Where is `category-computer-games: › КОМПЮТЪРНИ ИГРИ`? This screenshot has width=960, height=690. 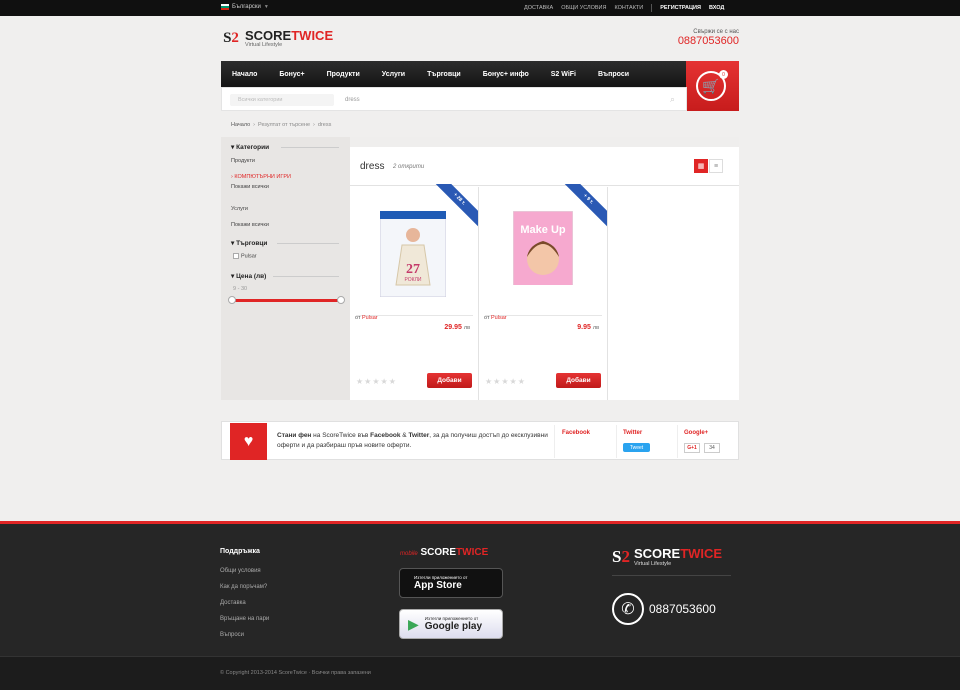 category-computer-games: › КОМПЮТЪРНИ ИГРИ is located at coordinates (261, 177).